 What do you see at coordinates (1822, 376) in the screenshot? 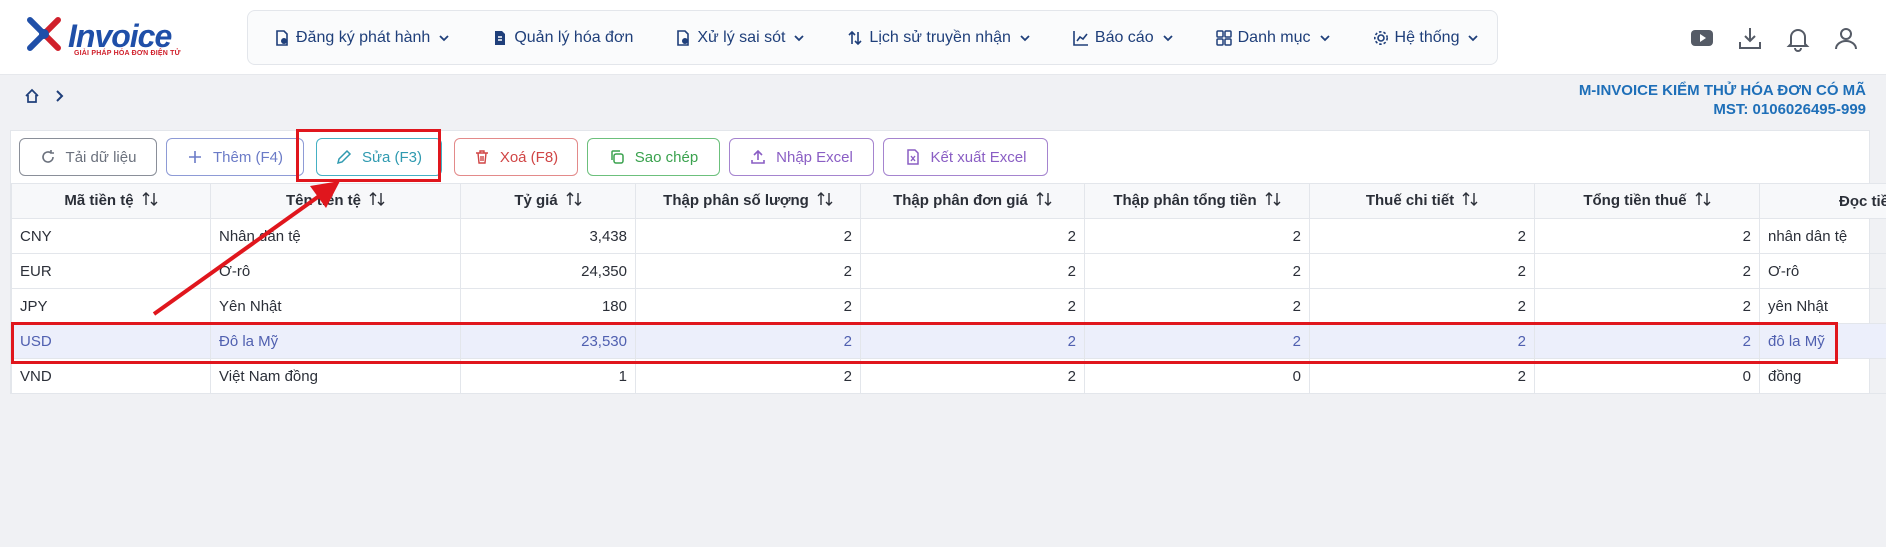
I see `cell-read: đồng` at bounding box center [1822, 376].